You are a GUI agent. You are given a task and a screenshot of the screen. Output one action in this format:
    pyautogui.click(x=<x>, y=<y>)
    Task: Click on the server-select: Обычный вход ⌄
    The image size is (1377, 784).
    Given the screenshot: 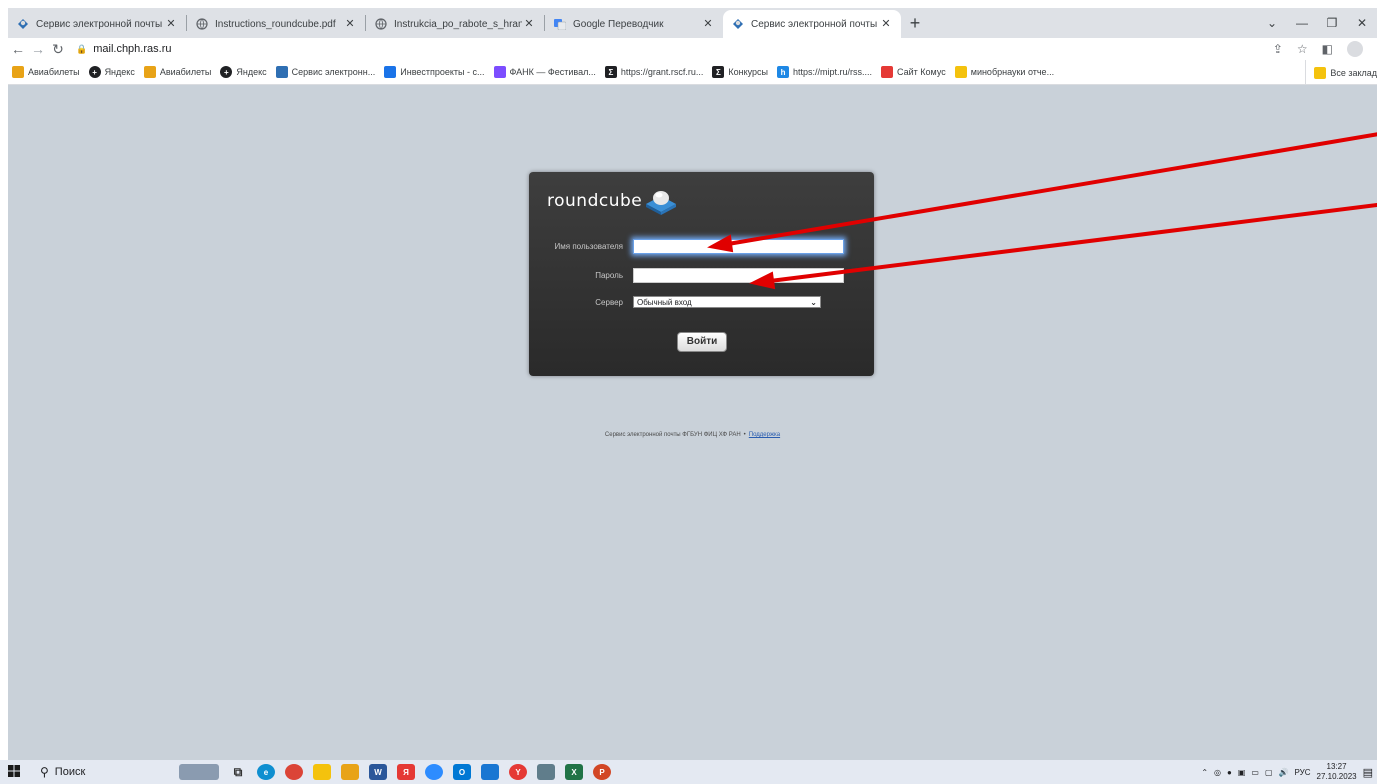 What is the action you would take?
    pyautogui.click(x=727, y=302)
    